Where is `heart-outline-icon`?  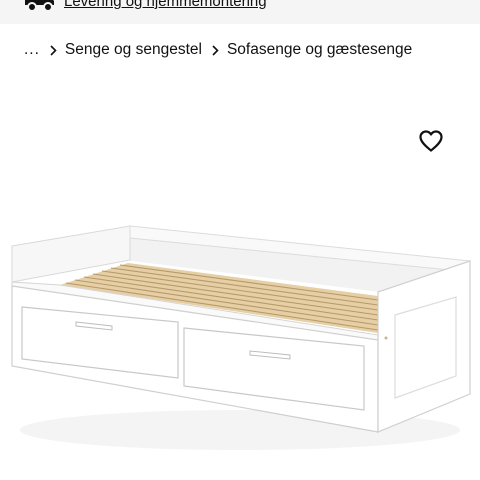 heart-outline-icon is located at coordinates (431, 141).